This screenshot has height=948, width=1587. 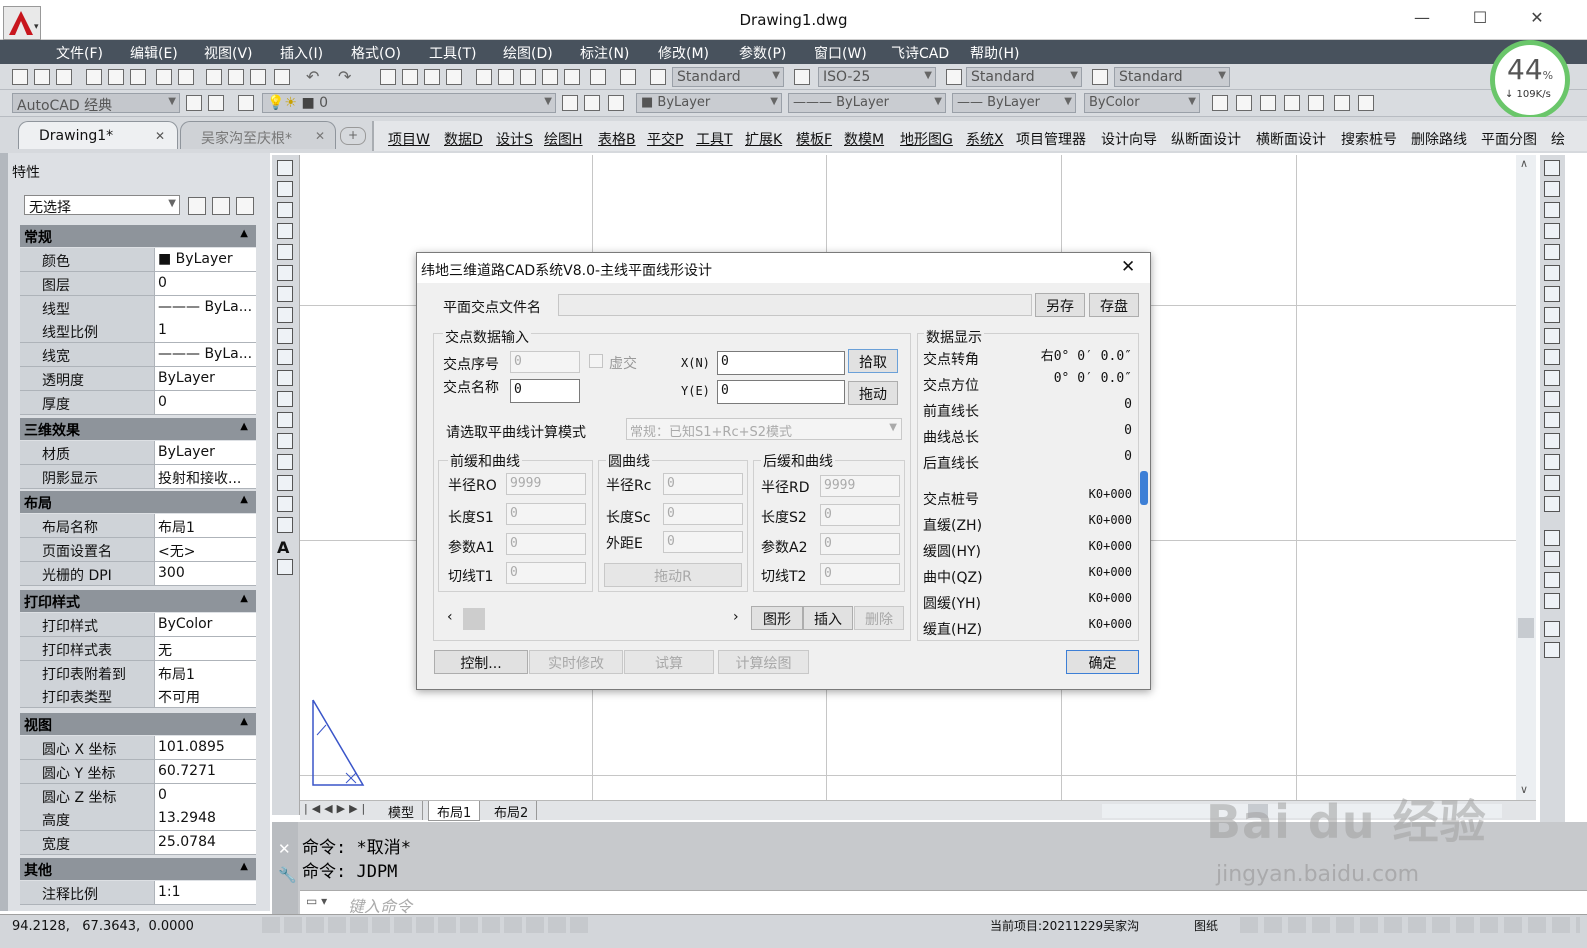 I want to click on minimize-button: —, so click(x=1422, y=19).